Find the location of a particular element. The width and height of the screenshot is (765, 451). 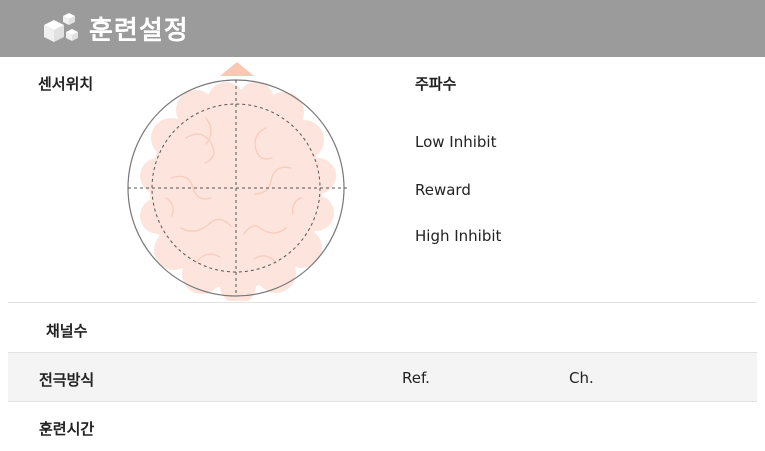

training-time-label: 훈련시간 is located at coordinates (67, 429).